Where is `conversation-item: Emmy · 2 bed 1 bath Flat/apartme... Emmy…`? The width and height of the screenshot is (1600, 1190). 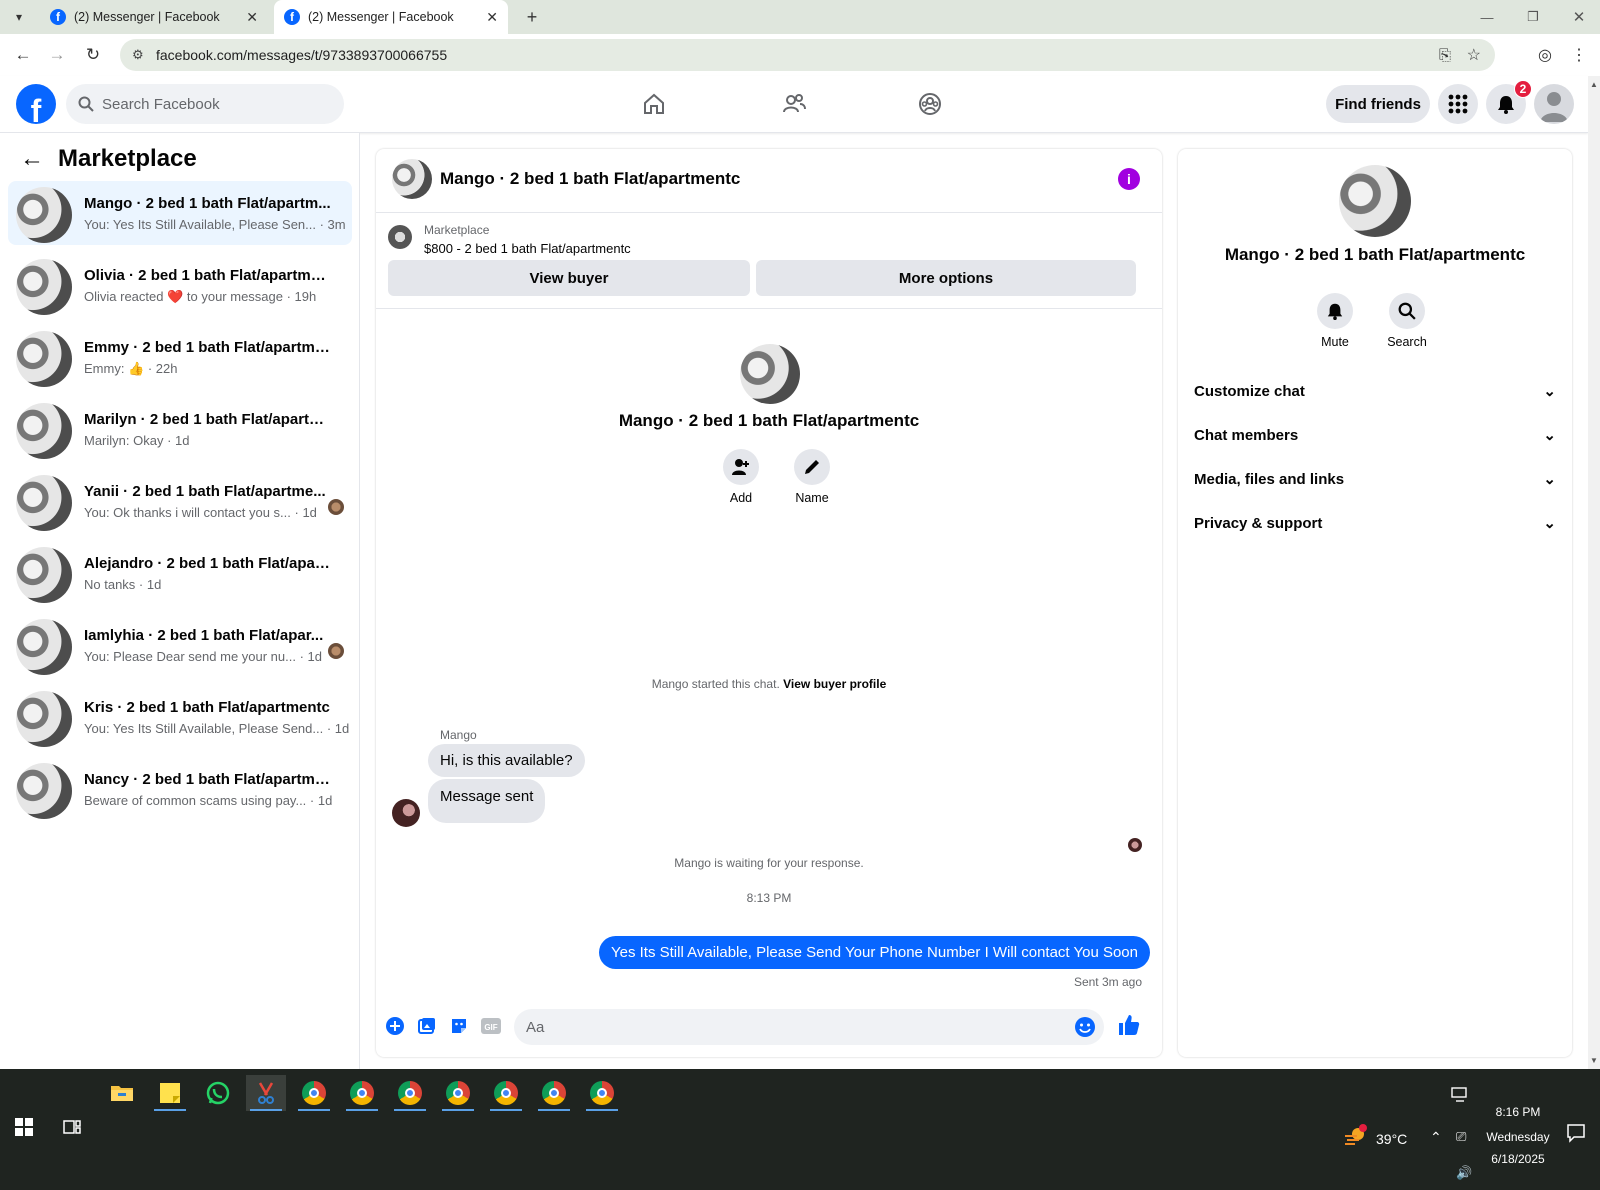
conversation-item: Emmy · 2 bed 1 bath Flat/apartme... Emmy… is located at coordinates (180, 357).